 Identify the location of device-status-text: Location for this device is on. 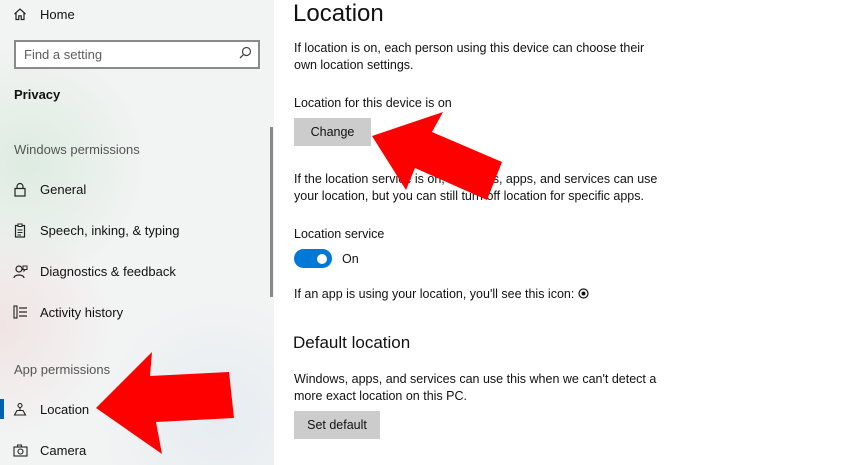
(373, 103).